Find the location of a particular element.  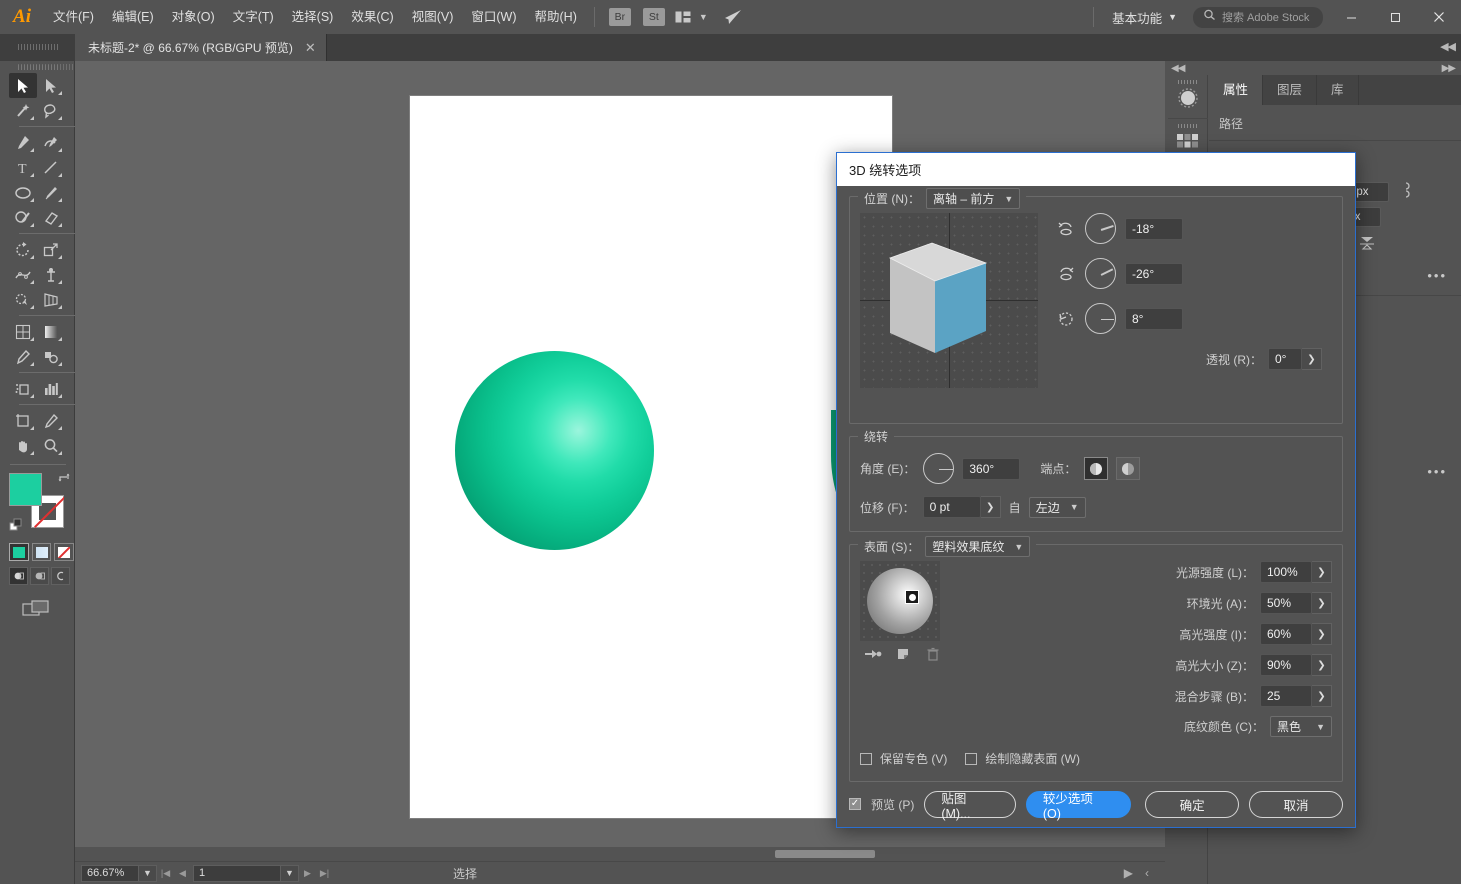

gradient-tool is located at coordinates (51, 331).